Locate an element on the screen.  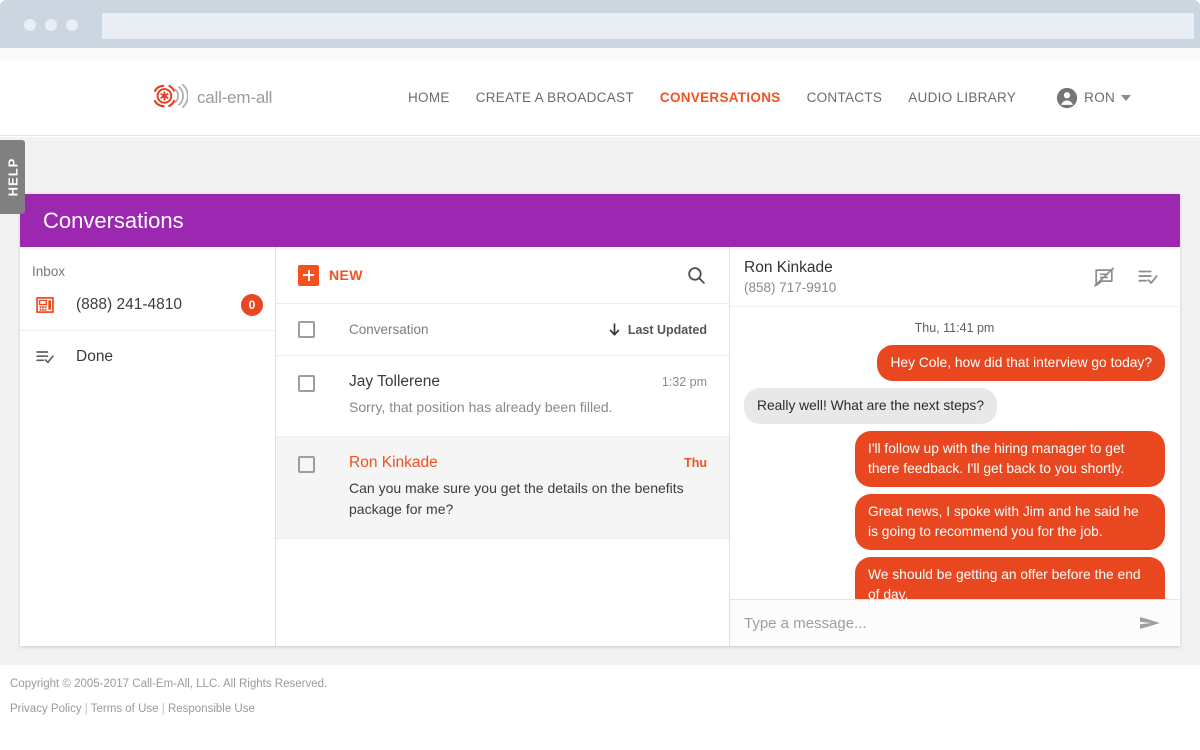
unread-count-badge: 0 is located at coordinates (252, 304).